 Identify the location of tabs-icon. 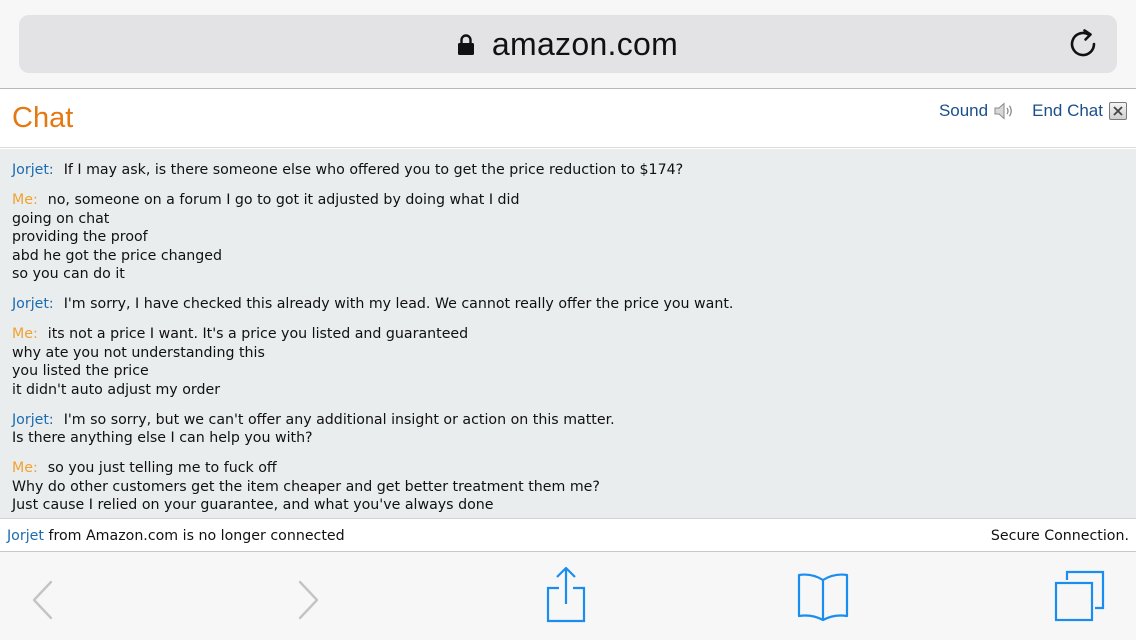
(1080, 599).